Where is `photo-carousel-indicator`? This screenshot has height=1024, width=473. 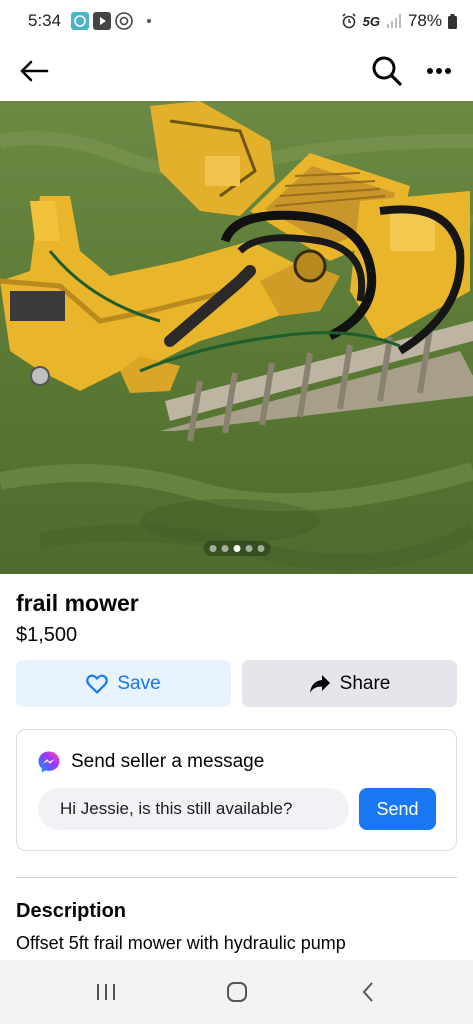 photo-carousel-indicator is located at coordinates (236, 548).